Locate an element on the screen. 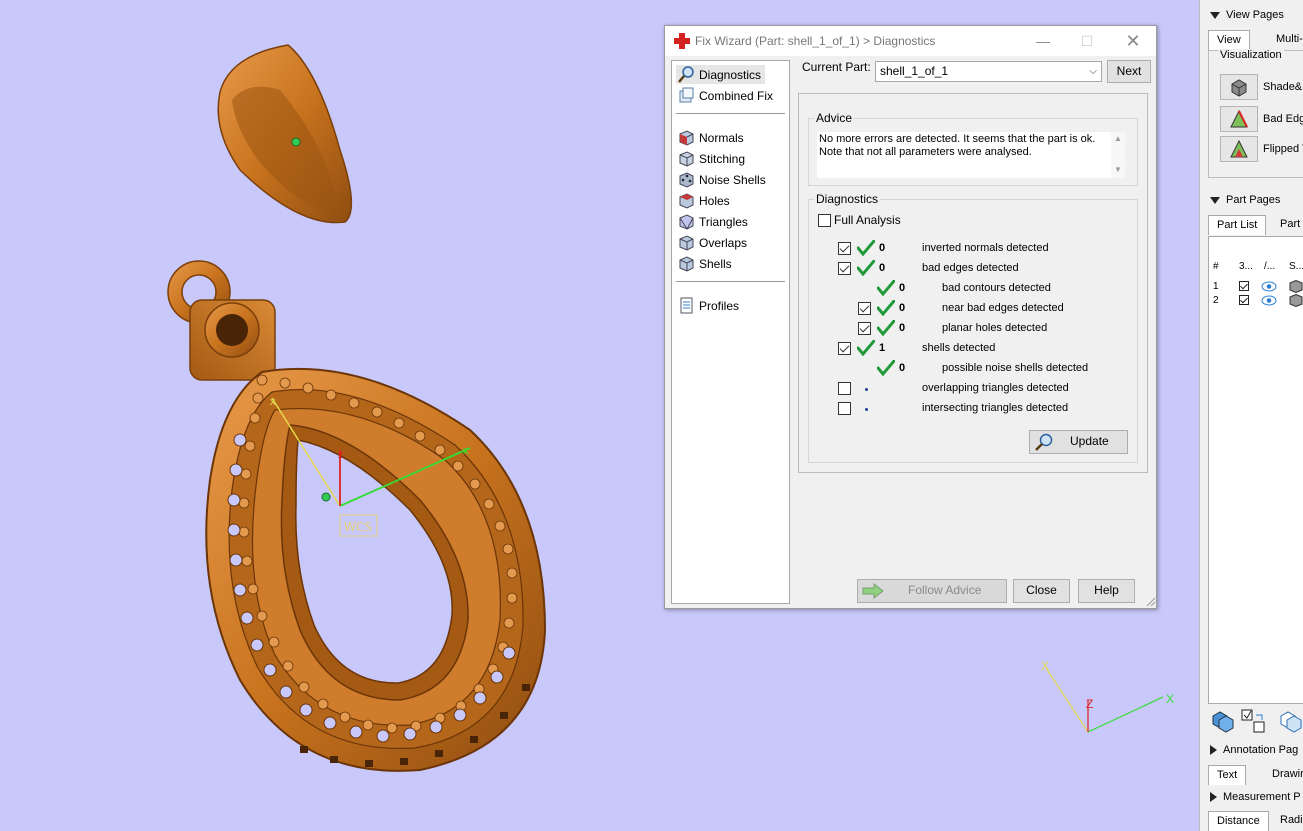  maximize-icon: ☐ is located at coordinates (1087, 41).